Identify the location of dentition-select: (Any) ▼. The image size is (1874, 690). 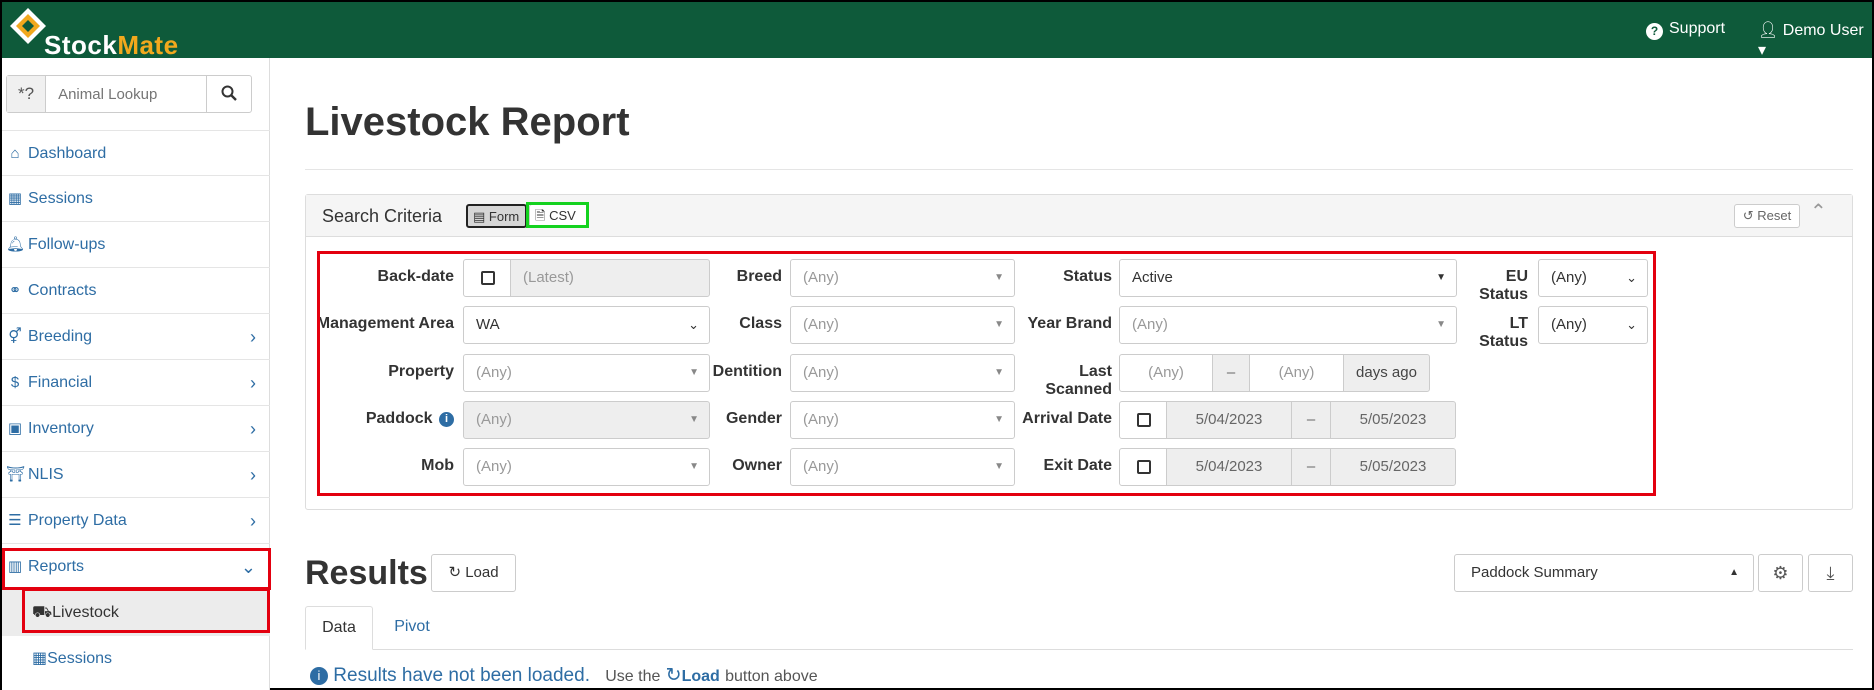
(902, 373).